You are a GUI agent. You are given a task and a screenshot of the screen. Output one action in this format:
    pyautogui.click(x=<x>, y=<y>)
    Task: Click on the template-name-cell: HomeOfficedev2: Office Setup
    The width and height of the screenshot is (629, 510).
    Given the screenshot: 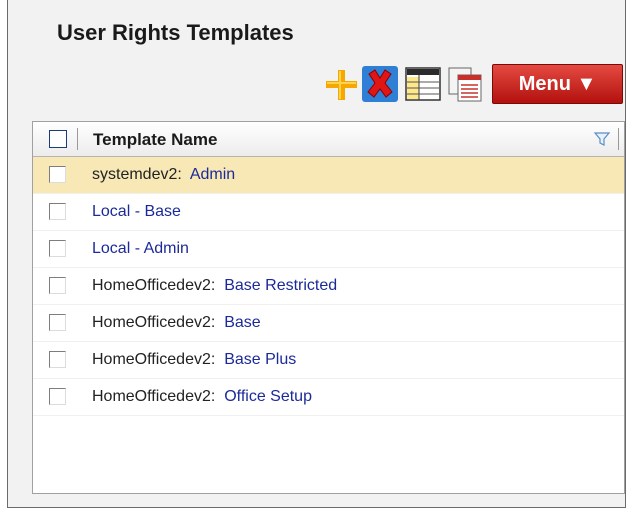 What is the action you would take?
    pyautogui.click(x=202, y=397)
    